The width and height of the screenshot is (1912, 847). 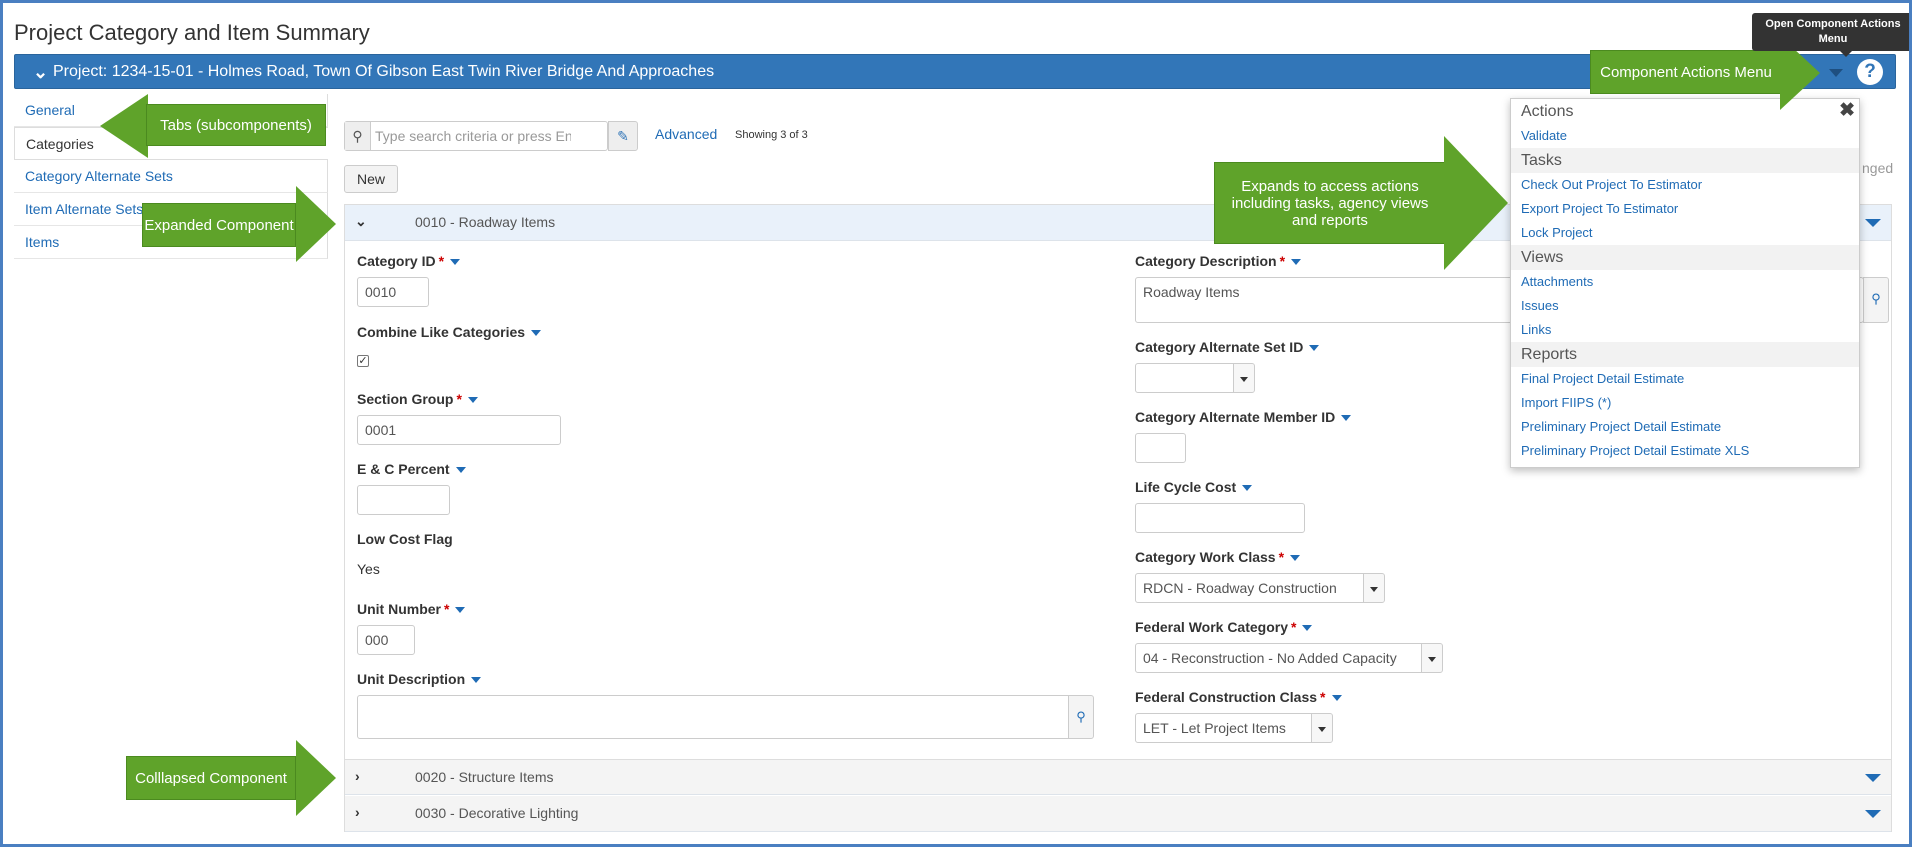 What do you see at coordinates (363, 361) in the screenshot?
I see `combine-like-checkbox: ✓` at bounding box center [363, 361].